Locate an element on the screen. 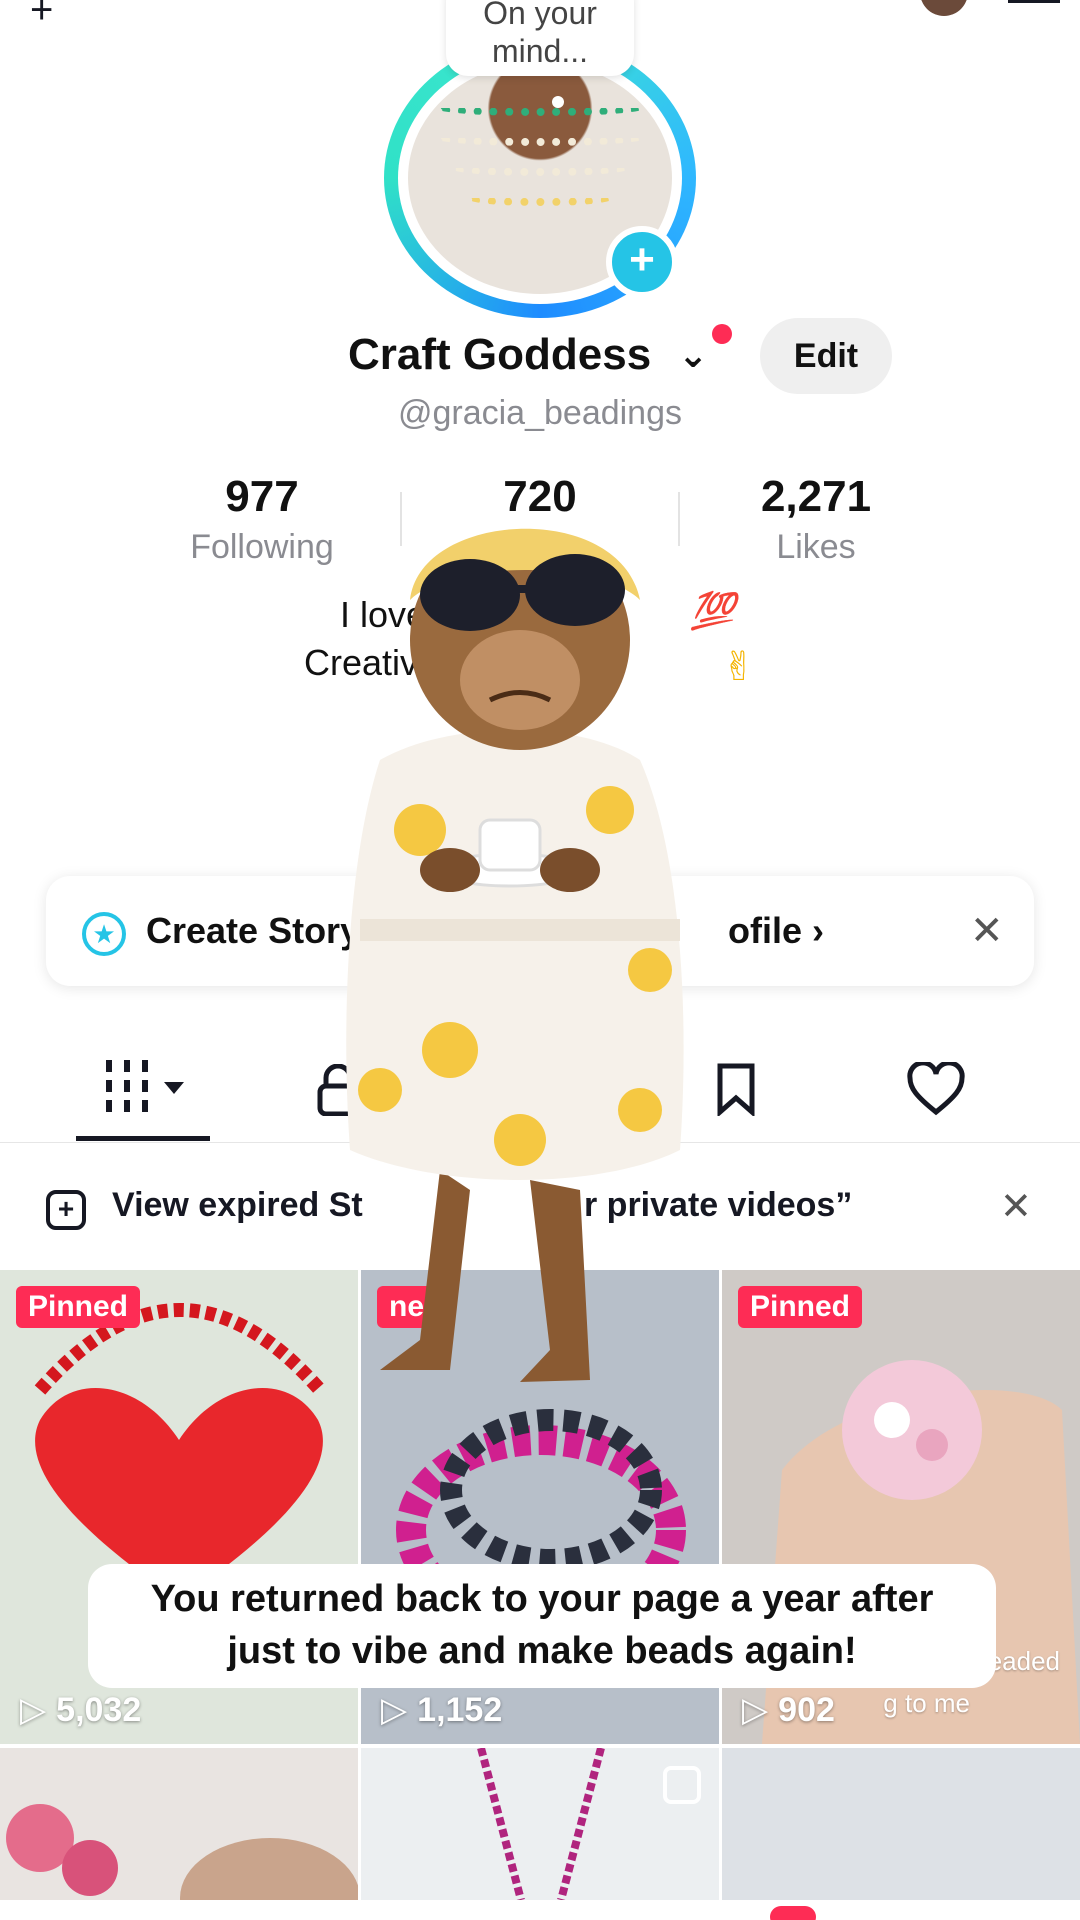  chevron-down-icon: ⌄ is located at coordinates (693, 355).